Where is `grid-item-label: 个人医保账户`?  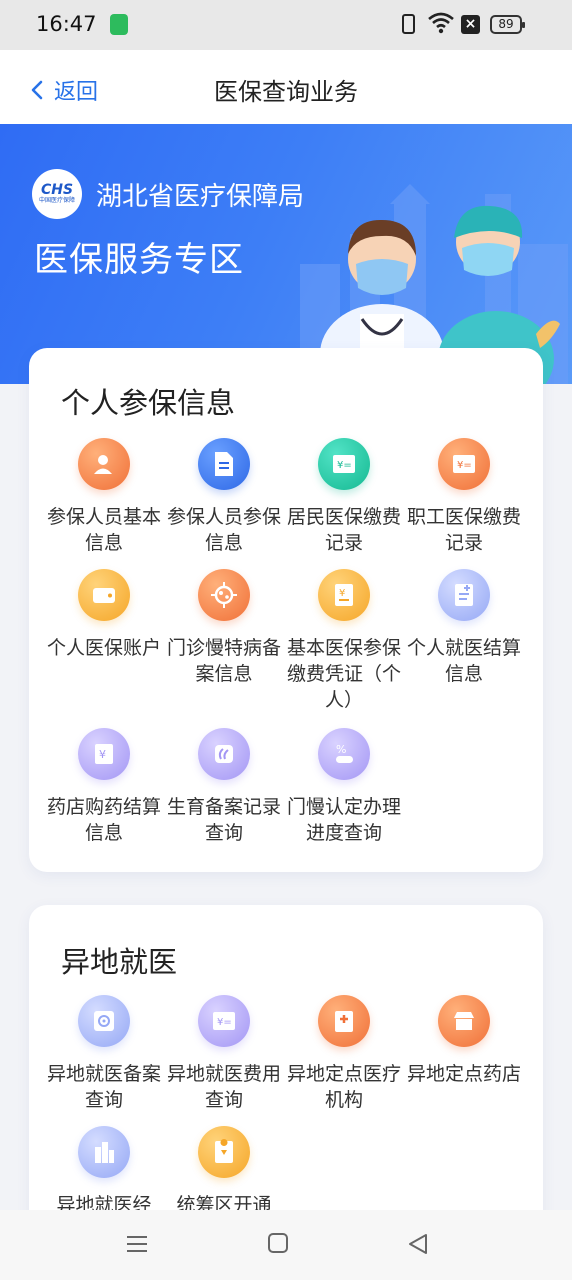
grid-item-label: 个人医保账户 is located at coordinates (103, 648).